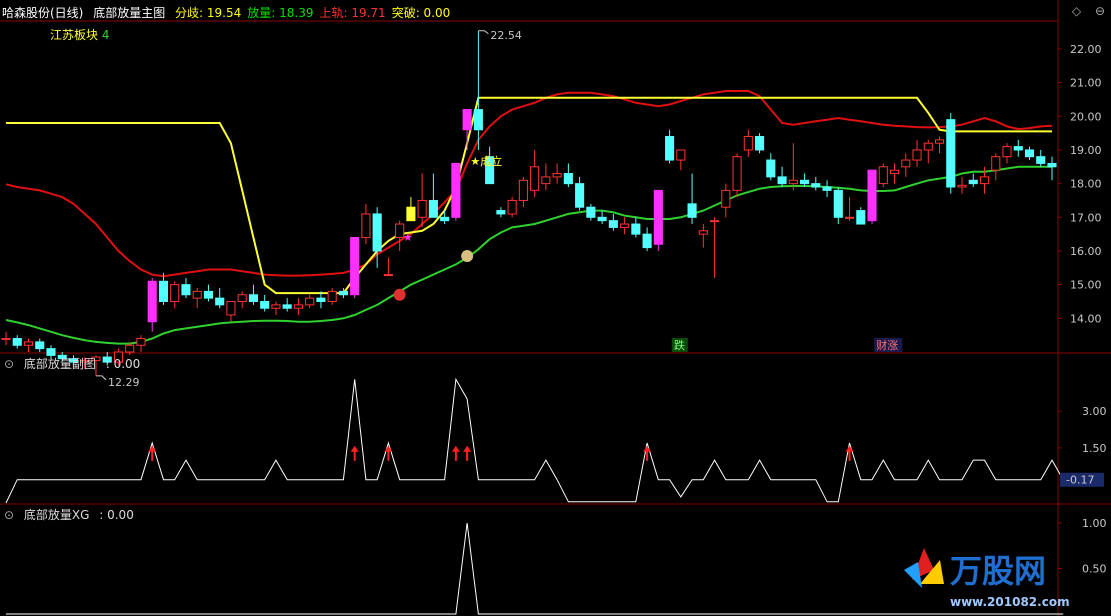  Describe the element at coordinates (987, 578) in the screenshot. I see `watermark-logo: 万股网 www.201082.com` at that location.